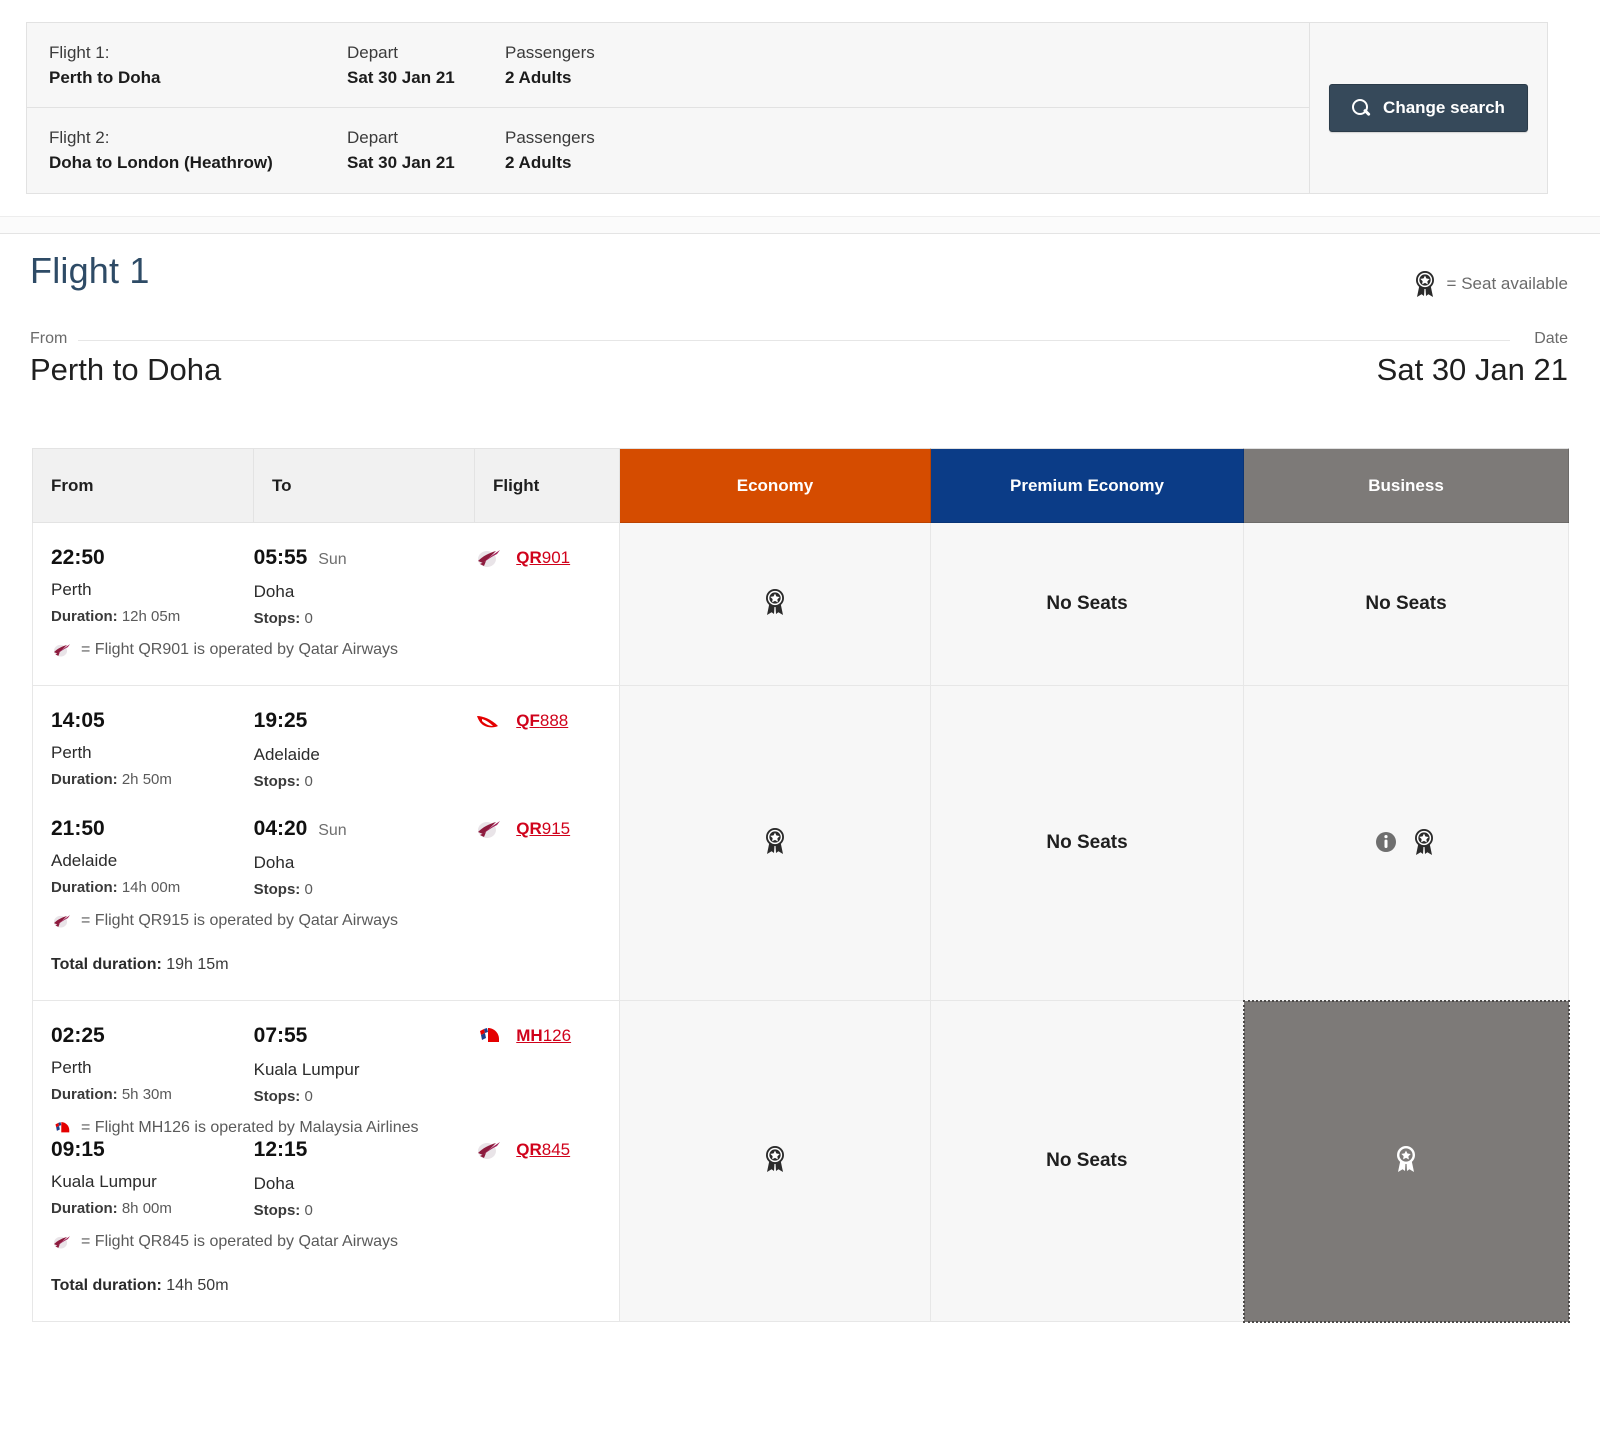  I want to click on leg-2-depart-label: Depart, so click(373, 137).